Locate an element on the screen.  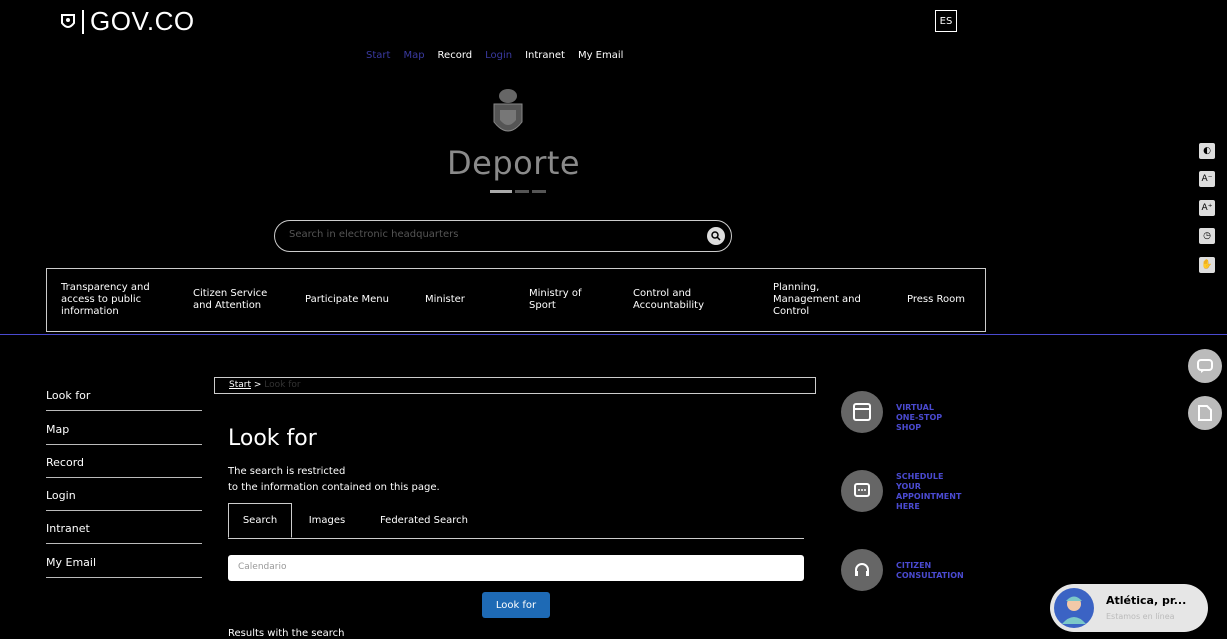
chat-status: Estamos en línea is located at coordinates (1140, 616).